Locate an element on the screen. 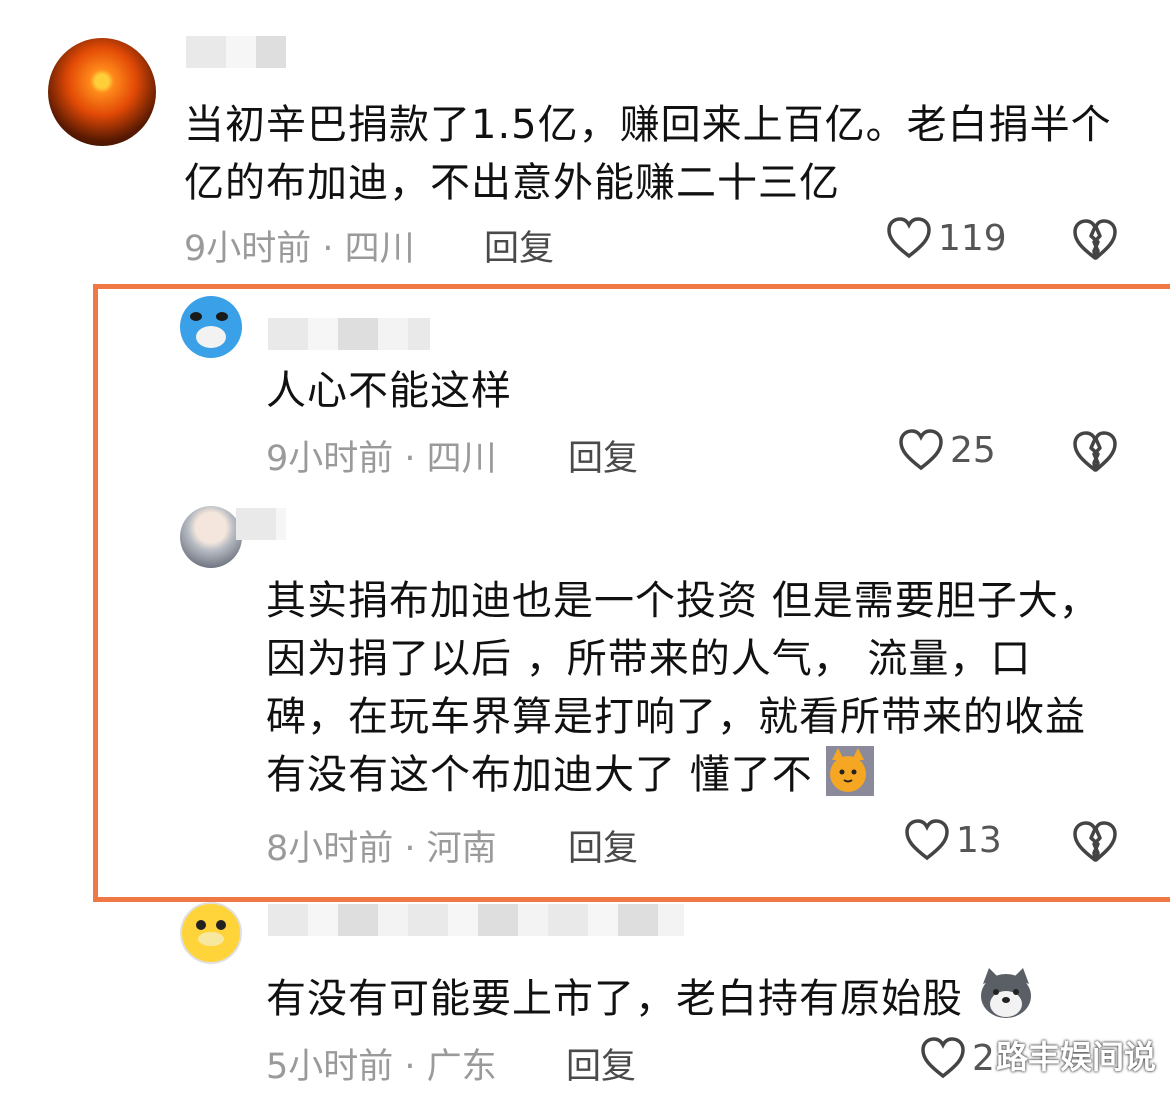 The image size is (1170, 1096). like-count: 119 is located at coordinates (972, 238).